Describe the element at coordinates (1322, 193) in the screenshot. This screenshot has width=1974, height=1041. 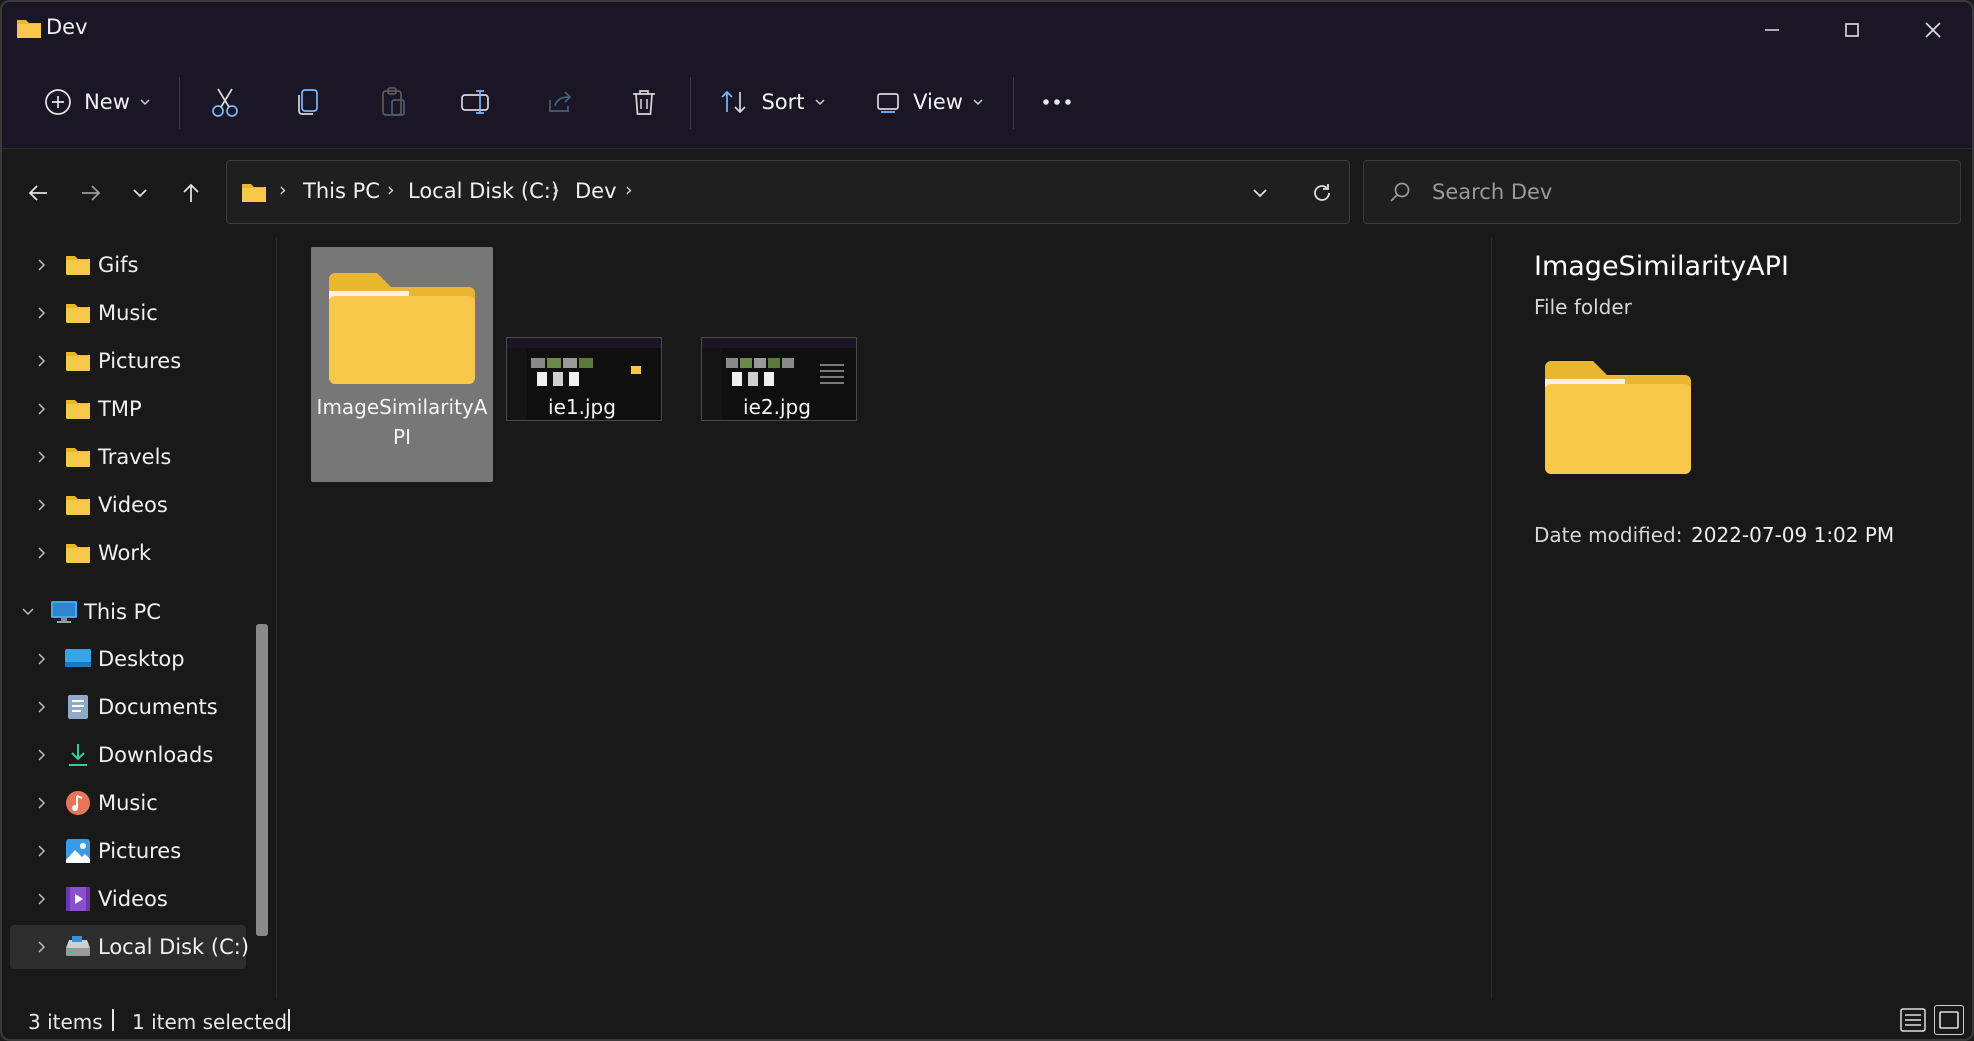
I see `refresh-button` at that location.